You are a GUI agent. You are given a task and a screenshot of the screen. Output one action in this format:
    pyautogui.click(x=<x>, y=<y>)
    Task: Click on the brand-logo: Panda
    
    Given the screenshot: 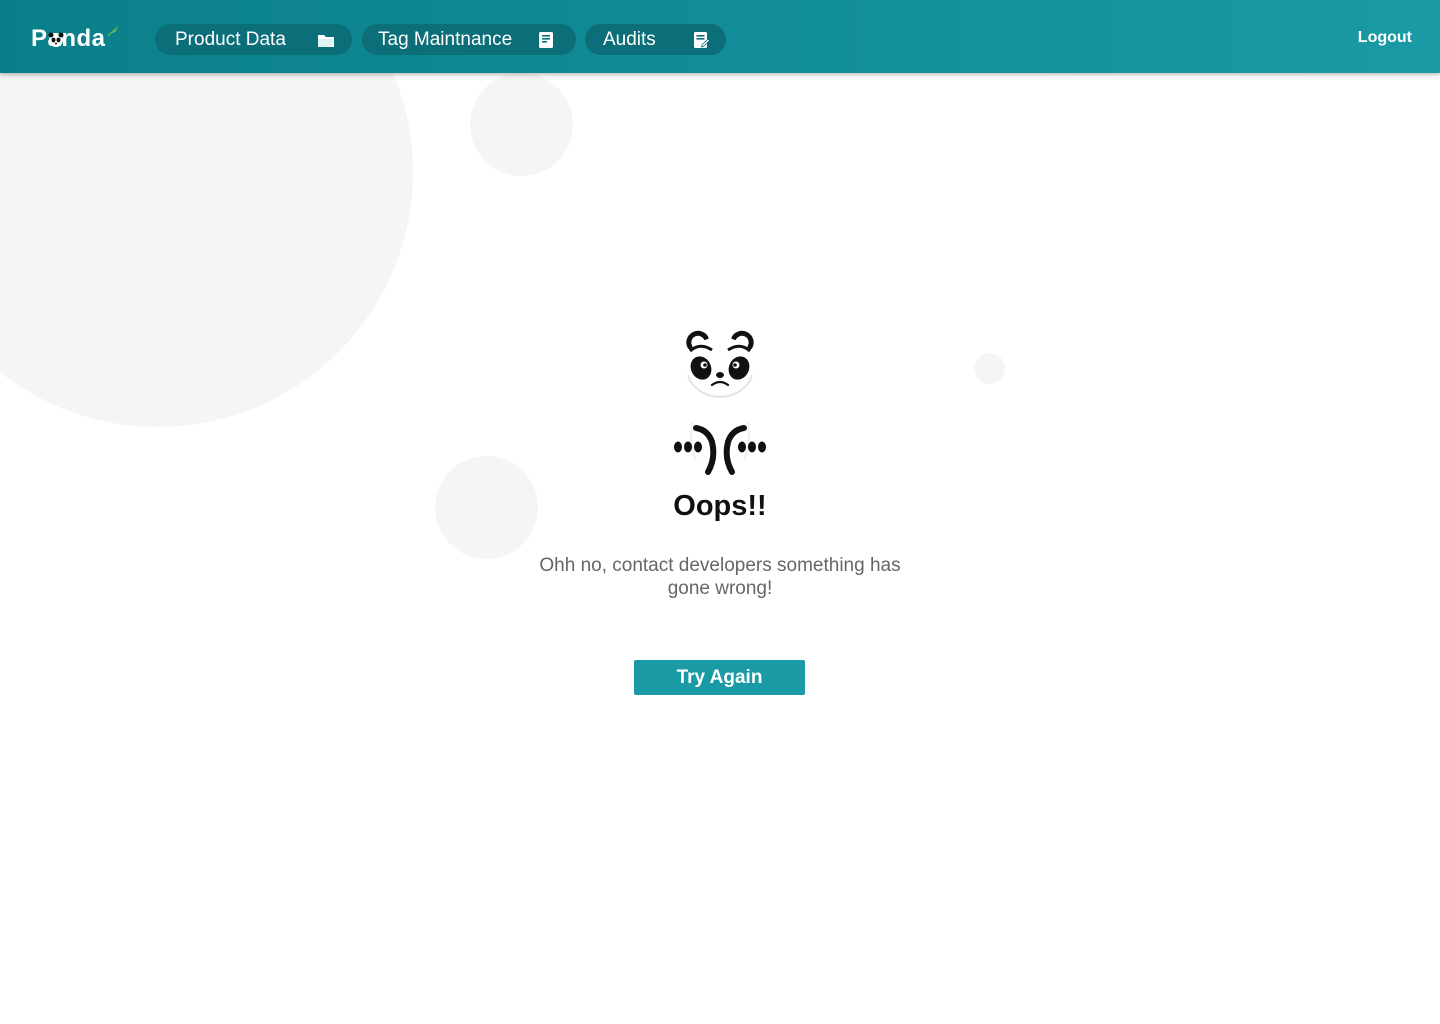 What is the action you would take?
    pyautogui.click(x=75, y=39)
    